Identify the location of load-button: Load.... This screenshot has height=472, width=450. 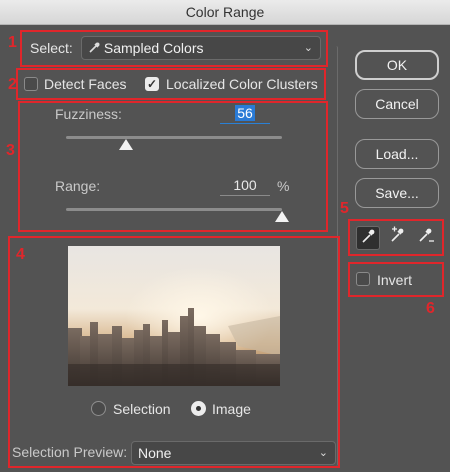
(397, 154).